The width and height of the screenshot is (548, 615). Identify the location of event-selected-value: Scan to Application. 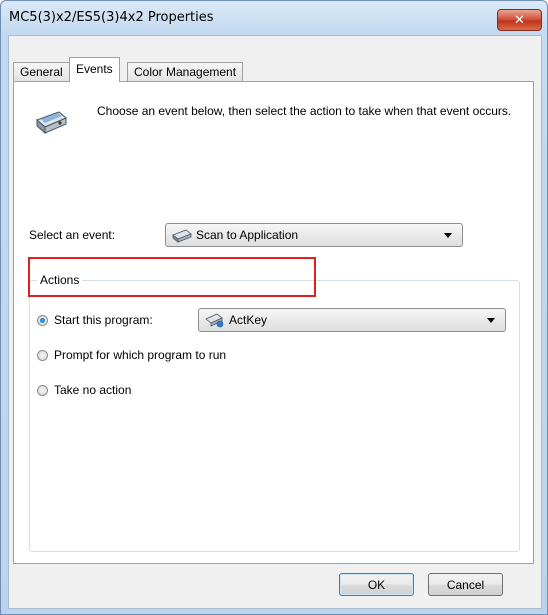
(247, 235).